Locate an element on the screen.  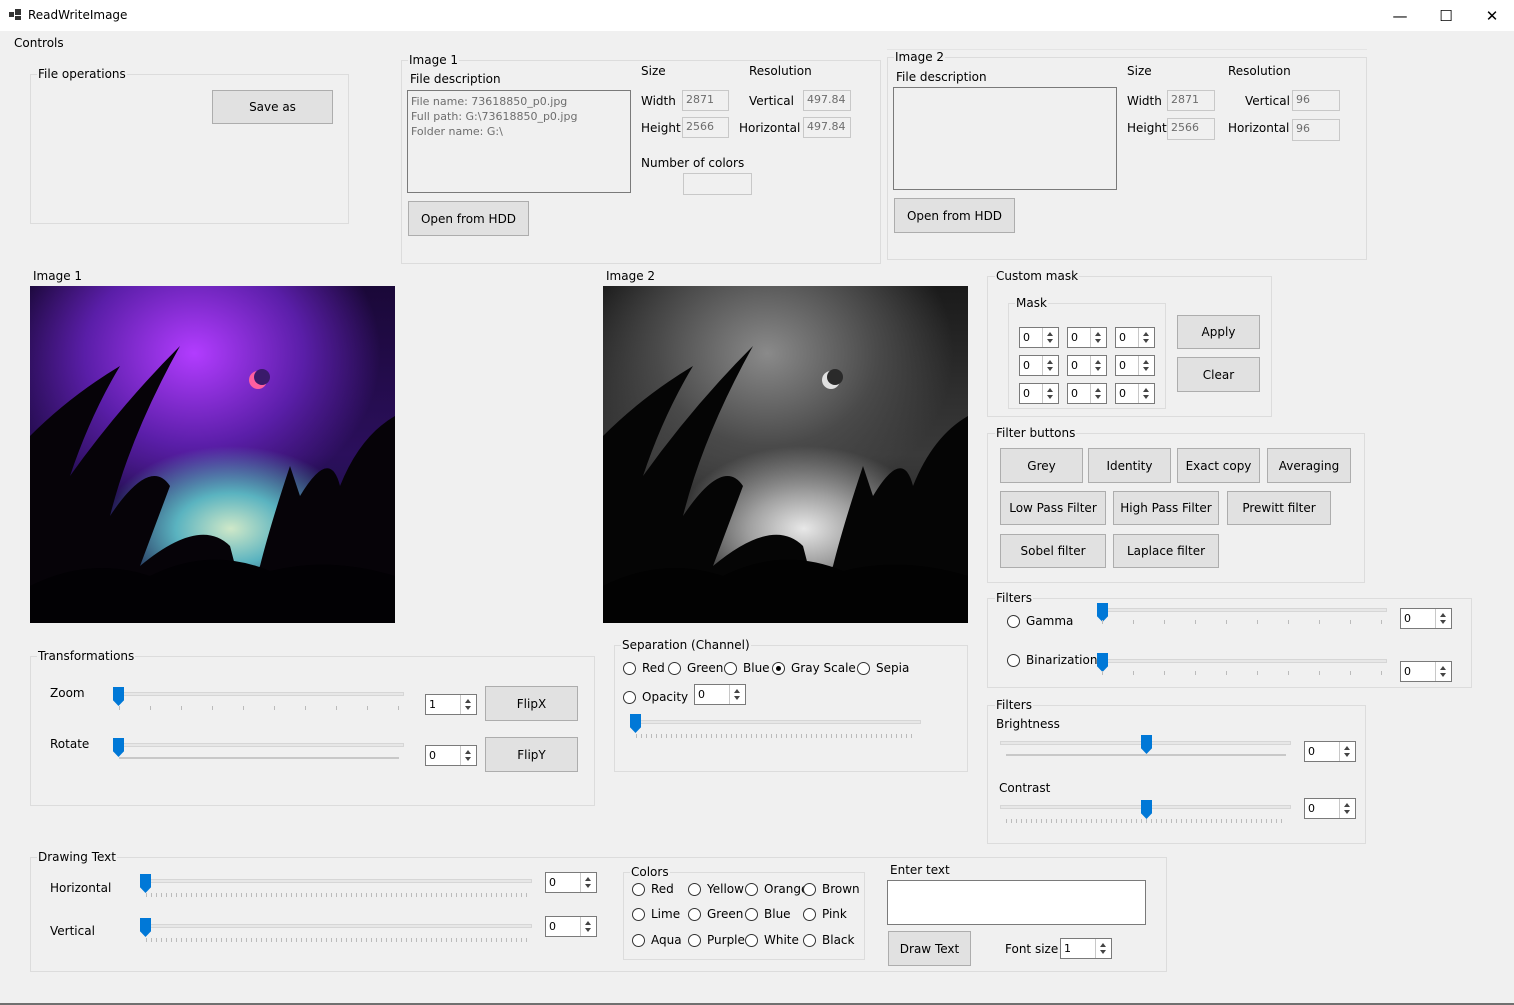
color-radio: Yellow is located at coordinates (716, 889).